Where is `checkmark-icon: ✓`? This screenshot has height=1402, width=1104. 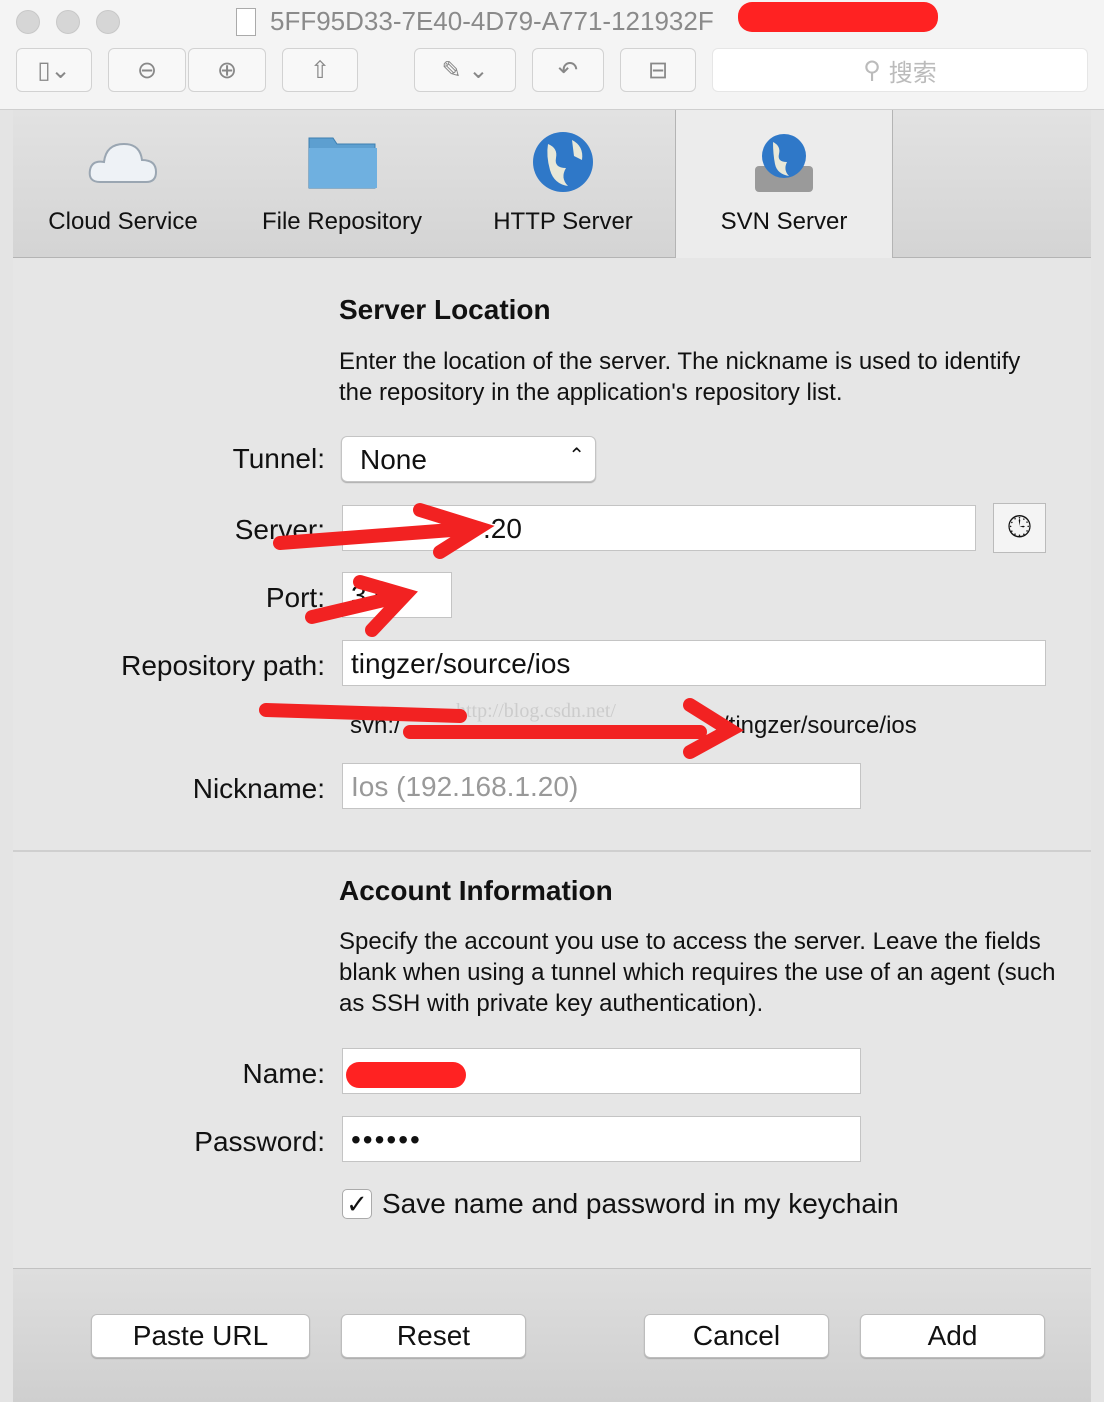 checkmark-icon: ✓ is located at coordinates (357, 1204).